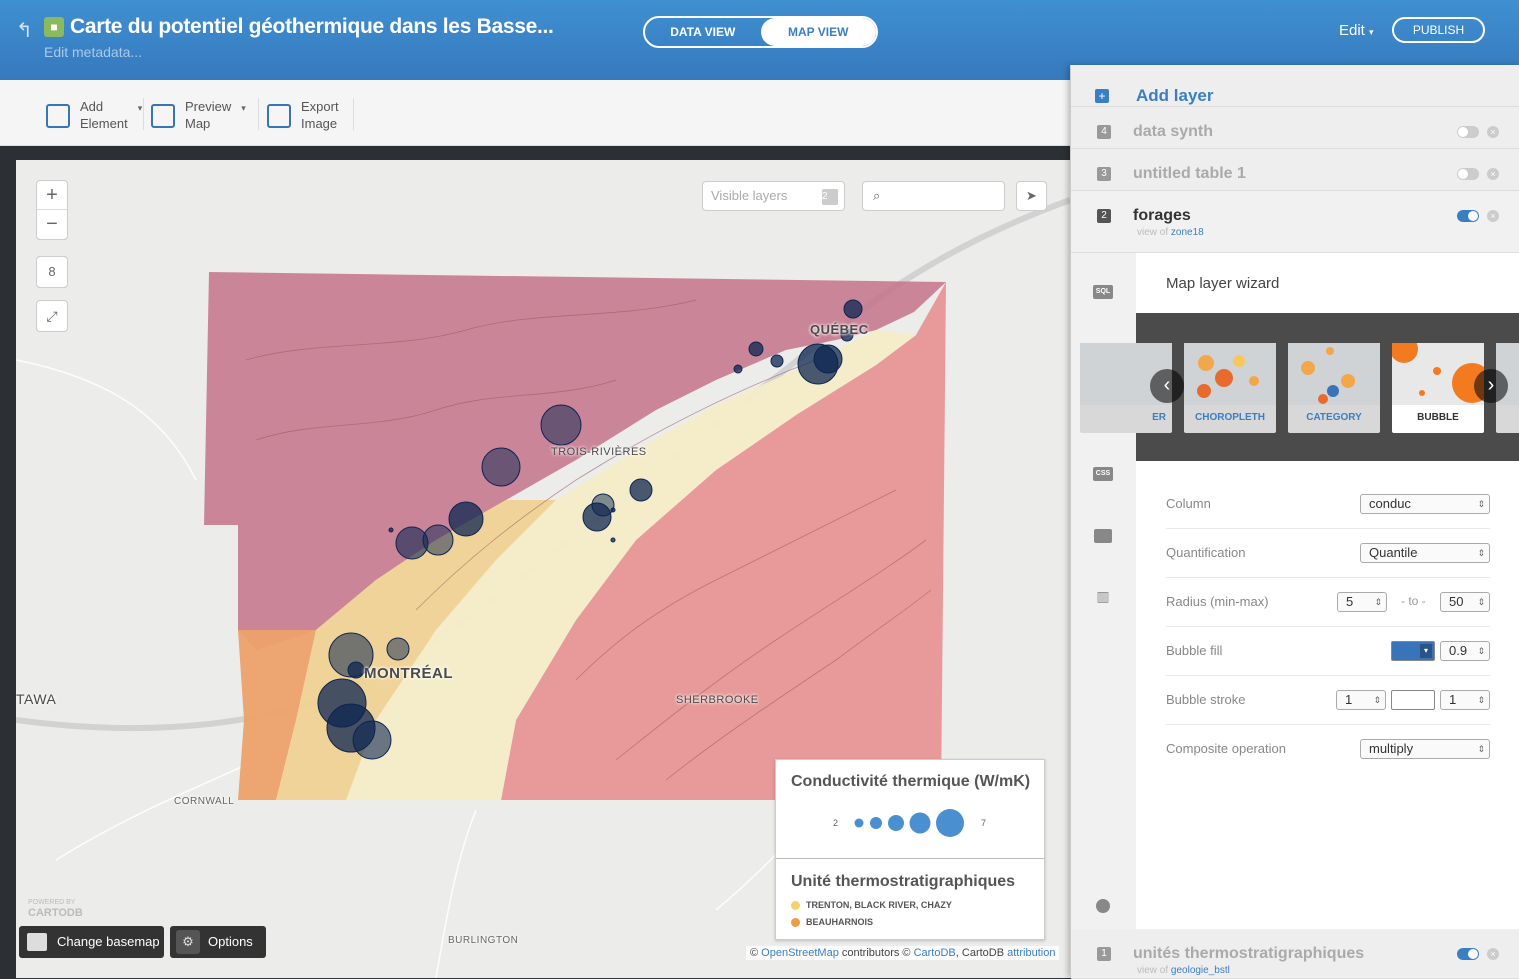 The image size is (1519, 979). Describe the element at coordinates (1200, 970) in the screenshot. I see `layer-source-link: geologie_bstl` at that location.